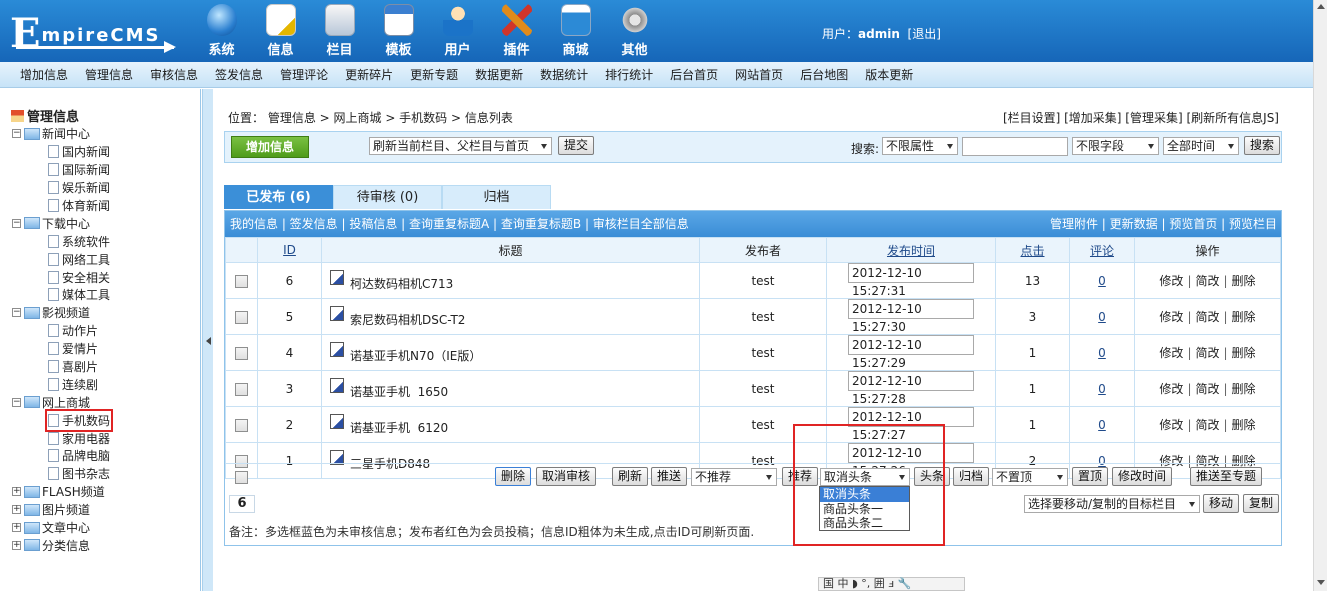 This screenshot has width=1327, height=591. What do you see at coordinates (387, 197) in the screenshot?
I see `tab-pending: 待审核 (0)` at bounding box center [387, 197].